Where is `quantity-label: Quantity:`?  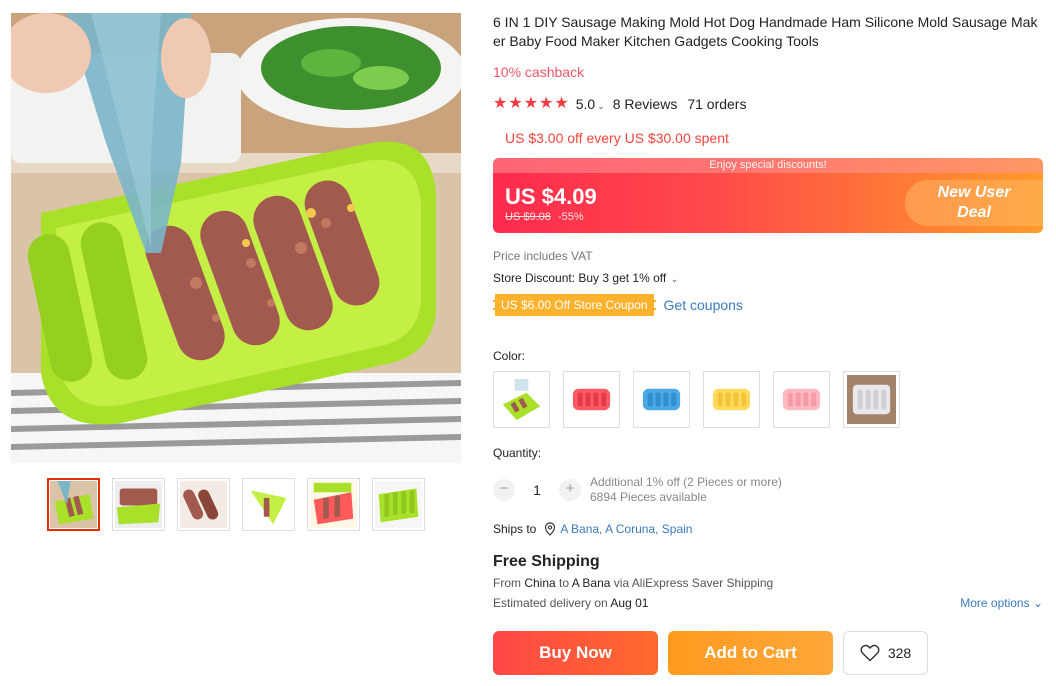 quantity-label: Quantity: is located at coordinates (517, 453).